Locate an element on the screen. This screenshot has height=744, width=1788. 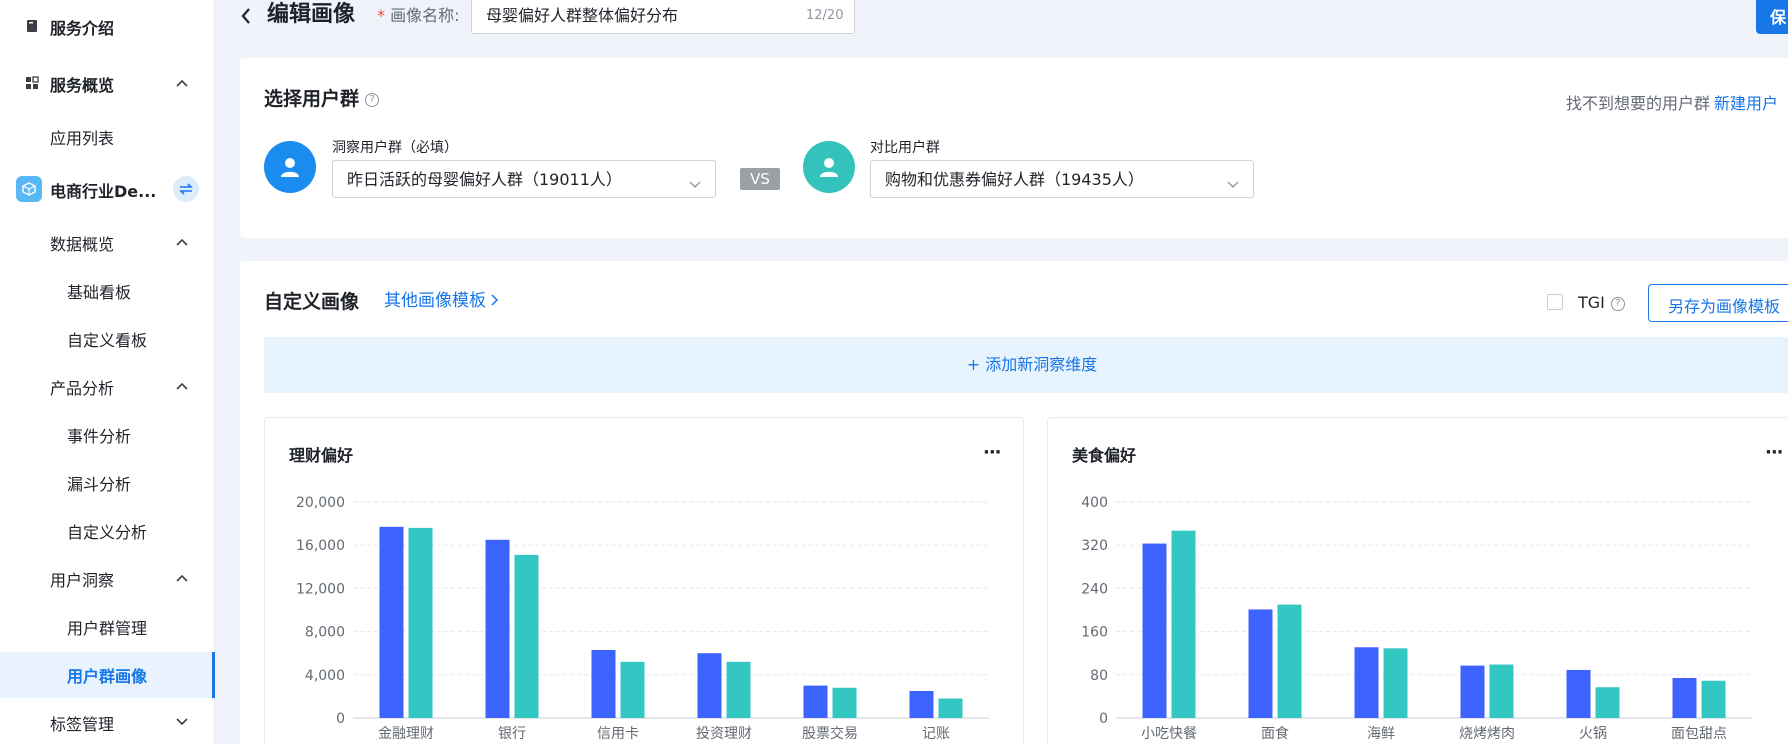
select-group-title: 选择用户群? is located at coordinates (322, 97).